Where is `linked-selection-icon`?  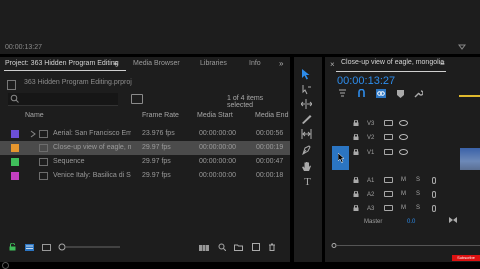 linked-selection-icon is located at coordinates (381, 93).